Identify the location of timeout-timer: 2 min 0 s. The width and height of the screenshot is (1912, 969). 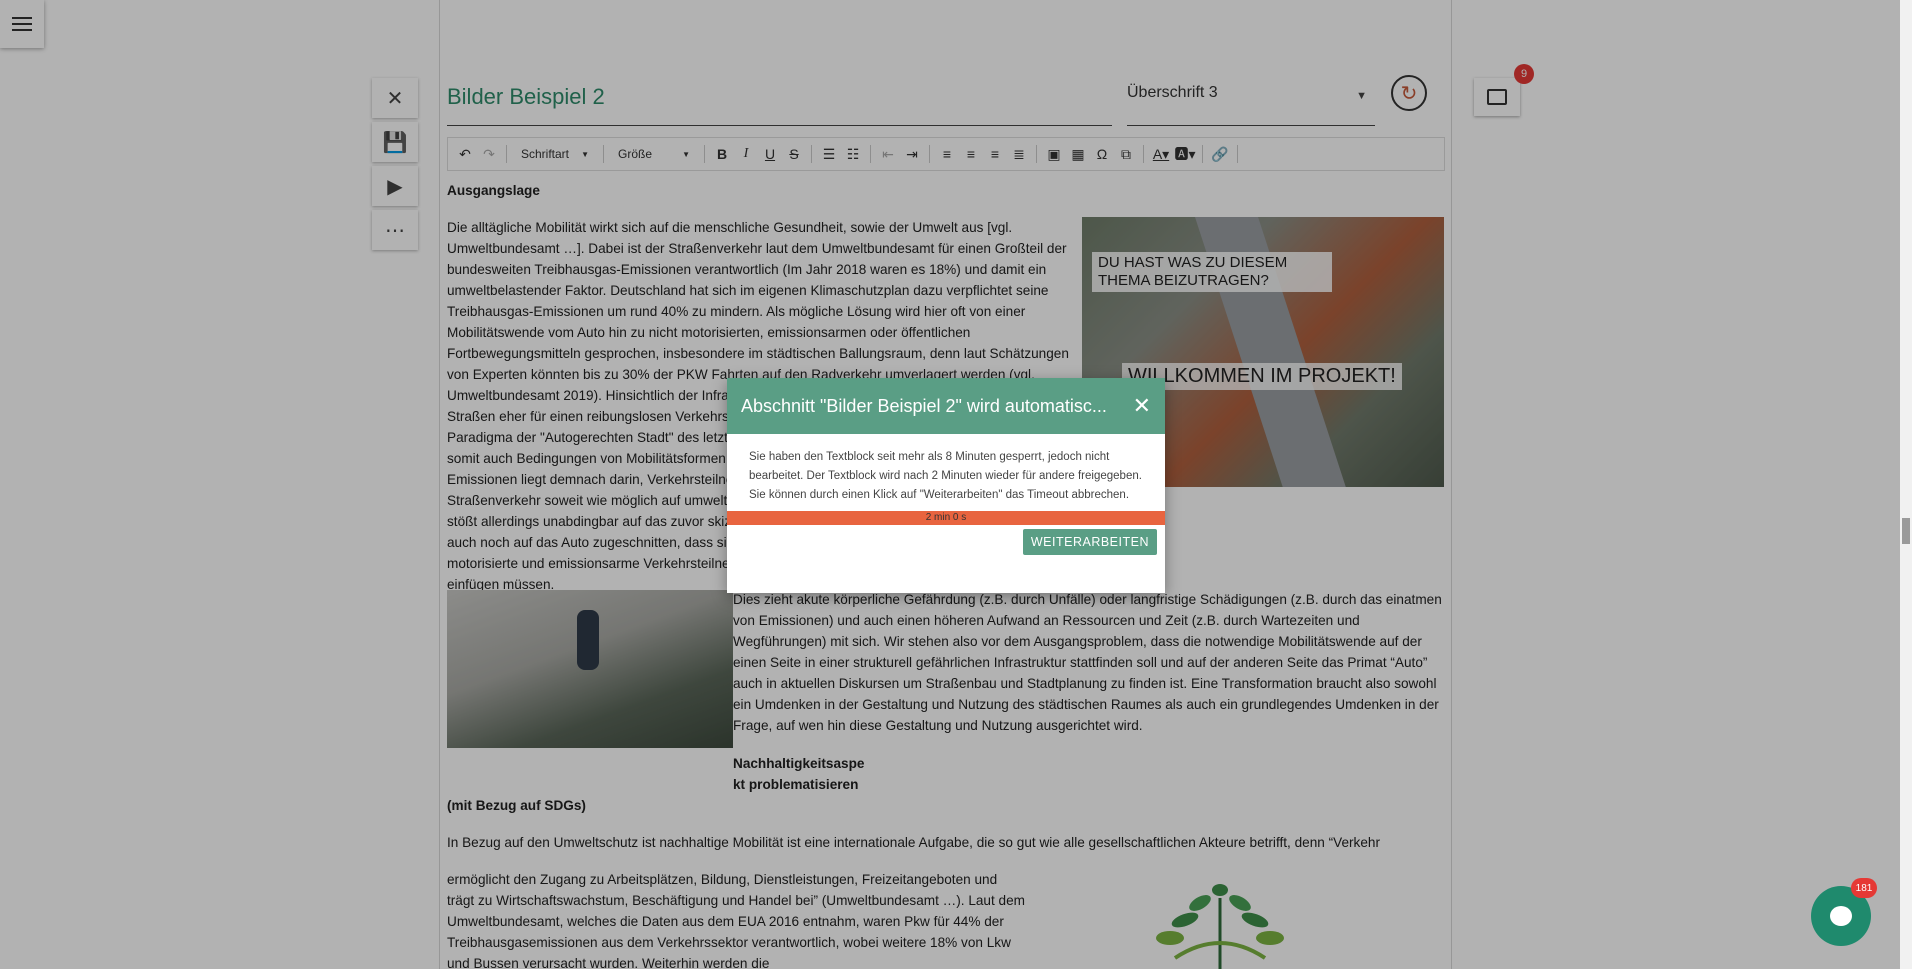
(946, 517).